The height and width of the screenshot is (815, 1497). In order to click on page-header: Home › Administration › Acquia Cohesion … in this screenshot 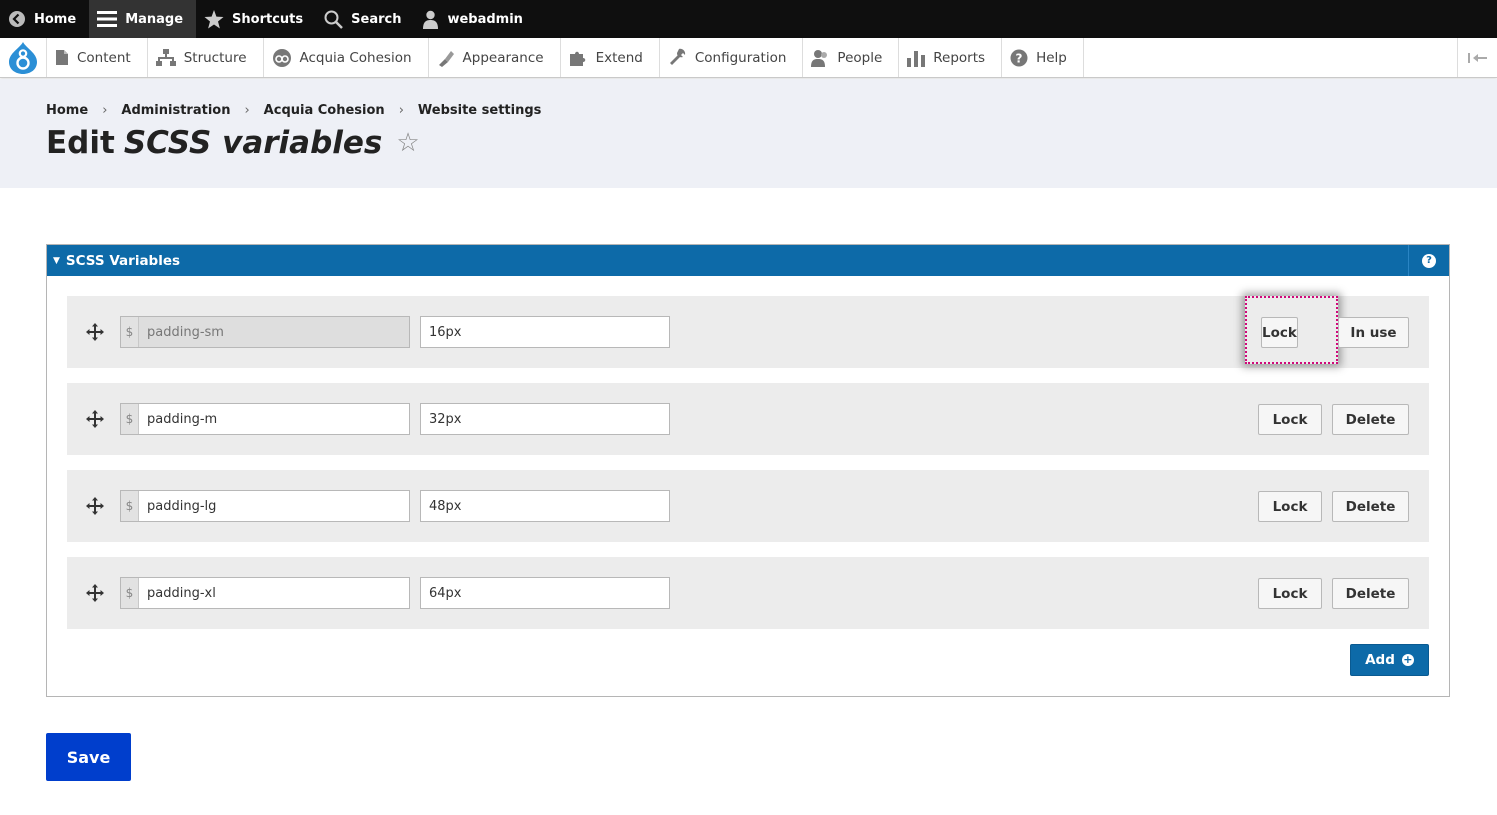, I will do `click(748, 133)`.